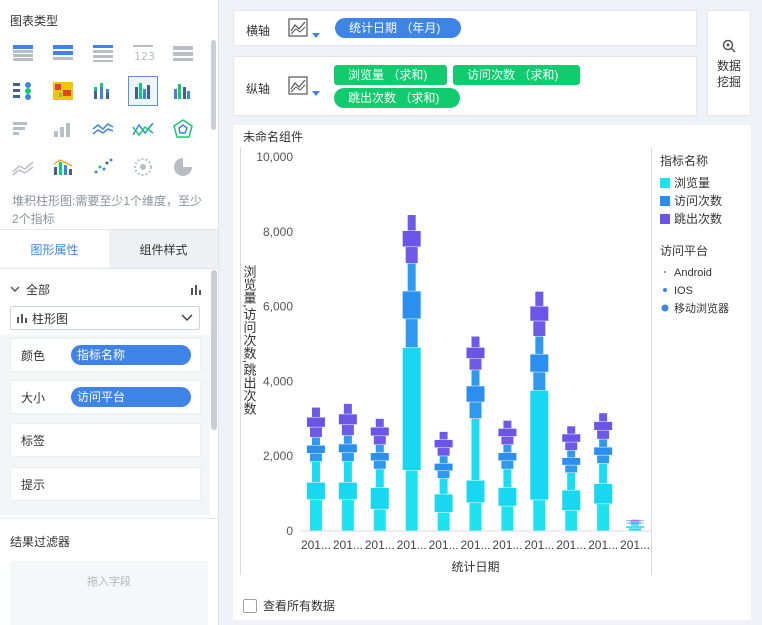  Describe the element at coordinates (63, 167) in the screenshot. I see `column-line-icon` at that location.